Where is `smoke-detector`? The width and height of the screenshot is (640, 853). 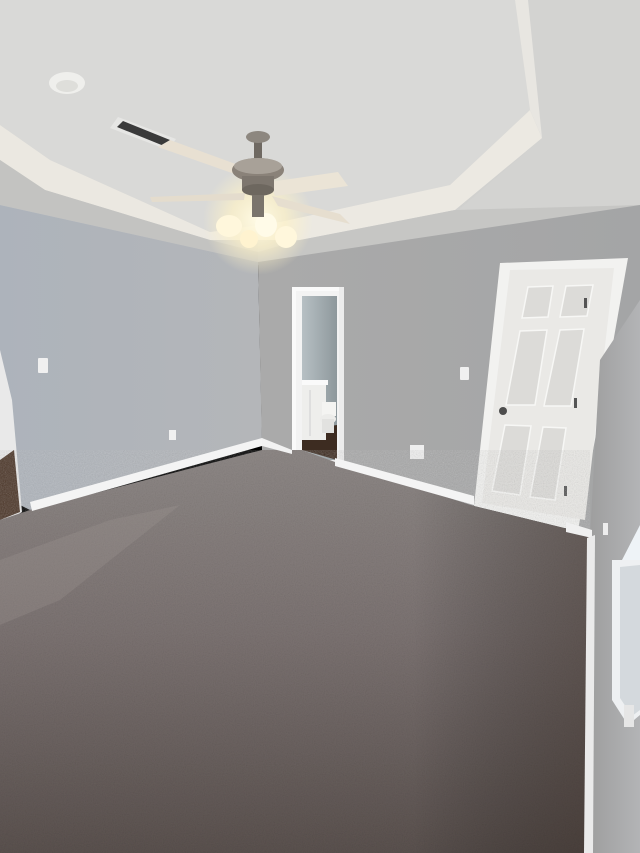
smoke-detector is located at coordinates (67, 83).